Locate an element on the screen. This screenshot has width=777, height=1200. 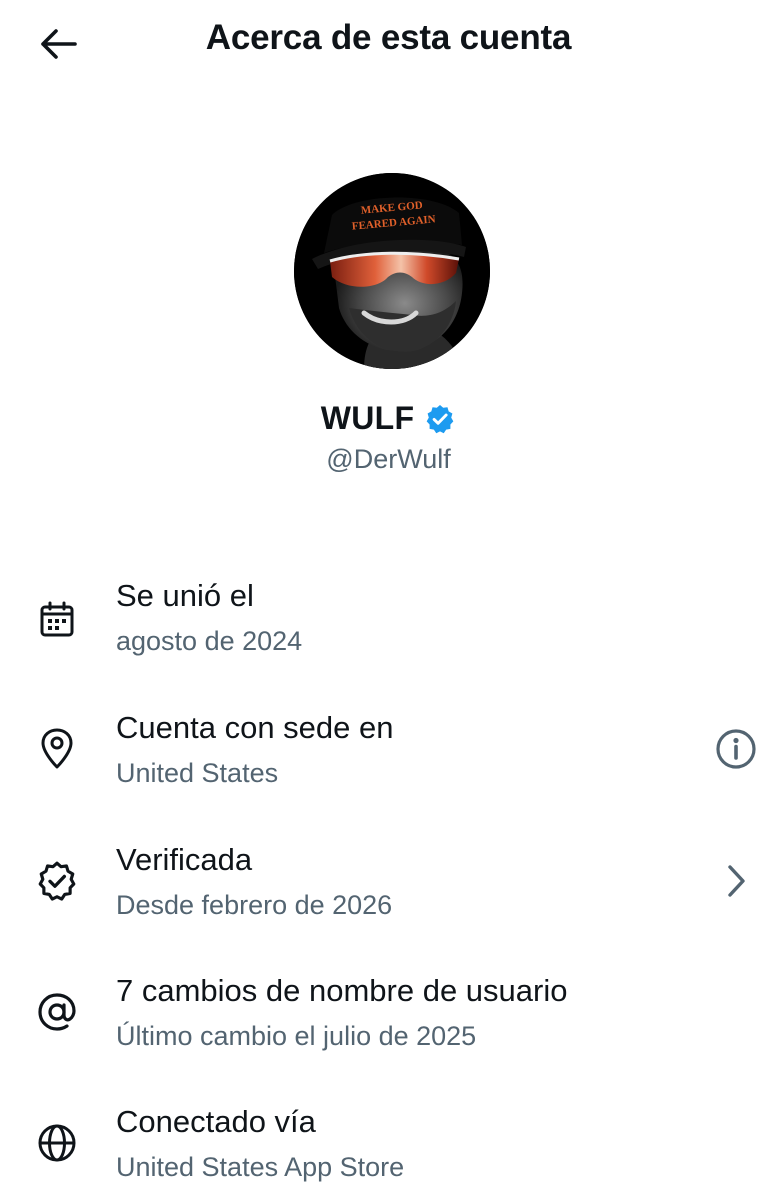
username-changes-title: 7 cambios de nombre de usuario is located at coordinates (342, 990).